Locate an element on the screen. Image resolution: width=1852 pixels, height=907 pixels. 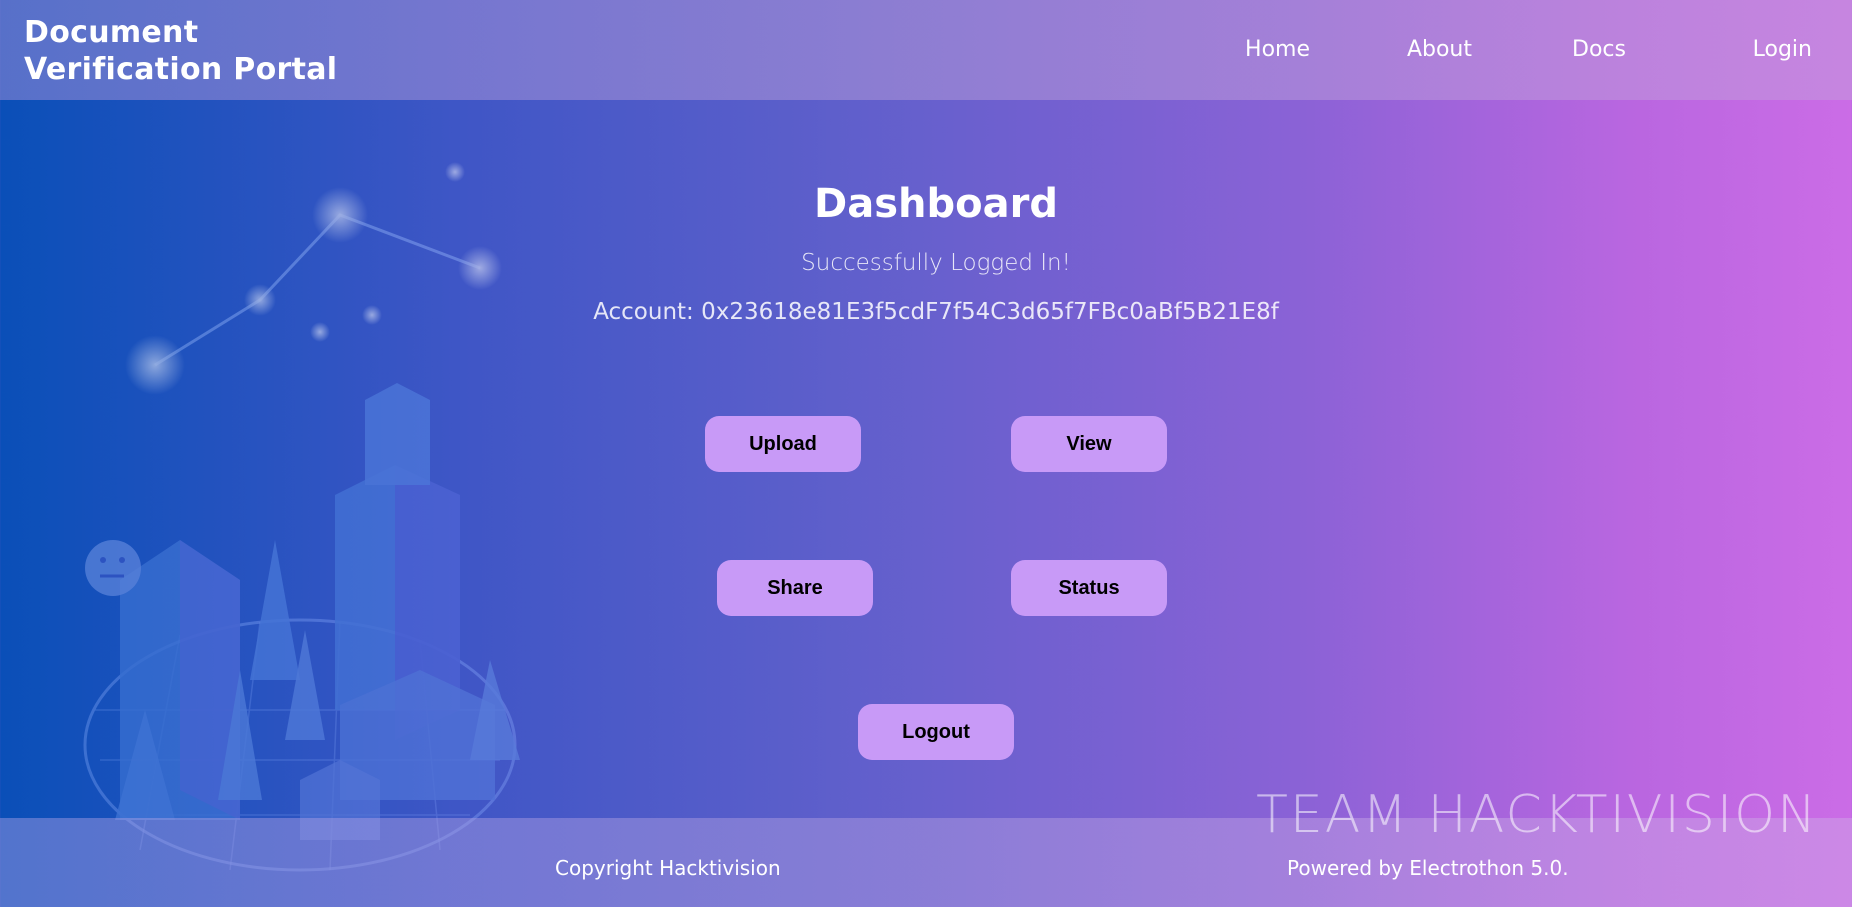
view-button: View is located at coordinates (1089, 444).